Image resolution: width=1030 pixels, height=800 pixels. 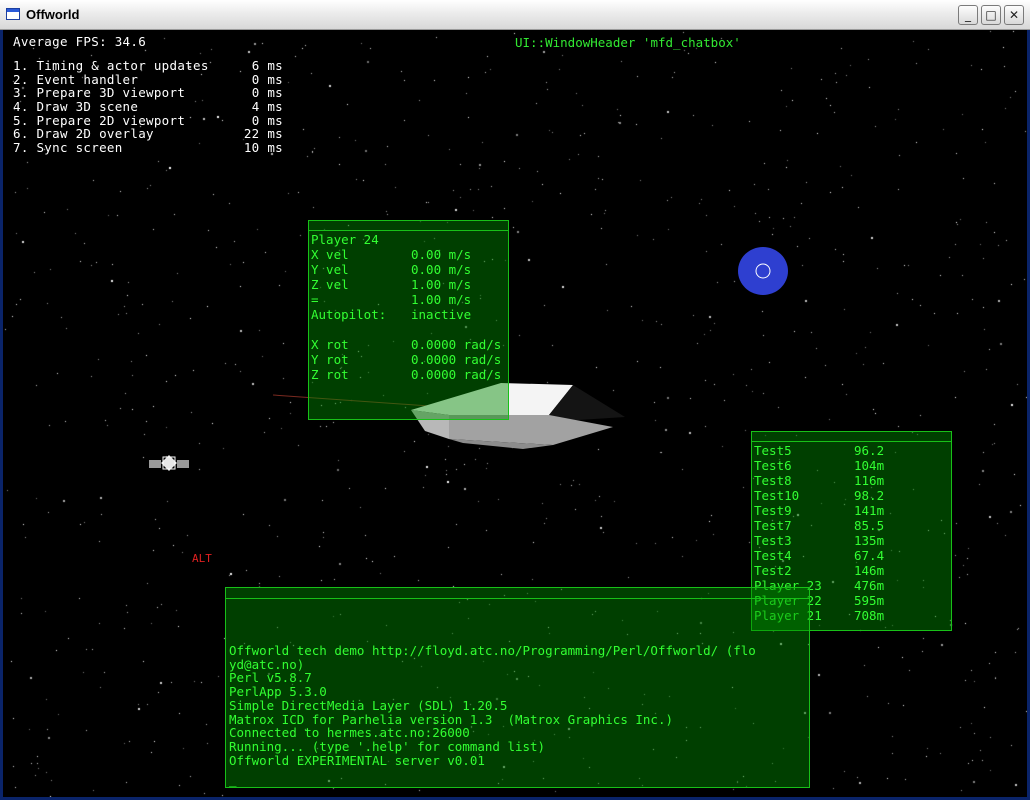 I want to click on player-name: Test3, so click(x=773, y=540).